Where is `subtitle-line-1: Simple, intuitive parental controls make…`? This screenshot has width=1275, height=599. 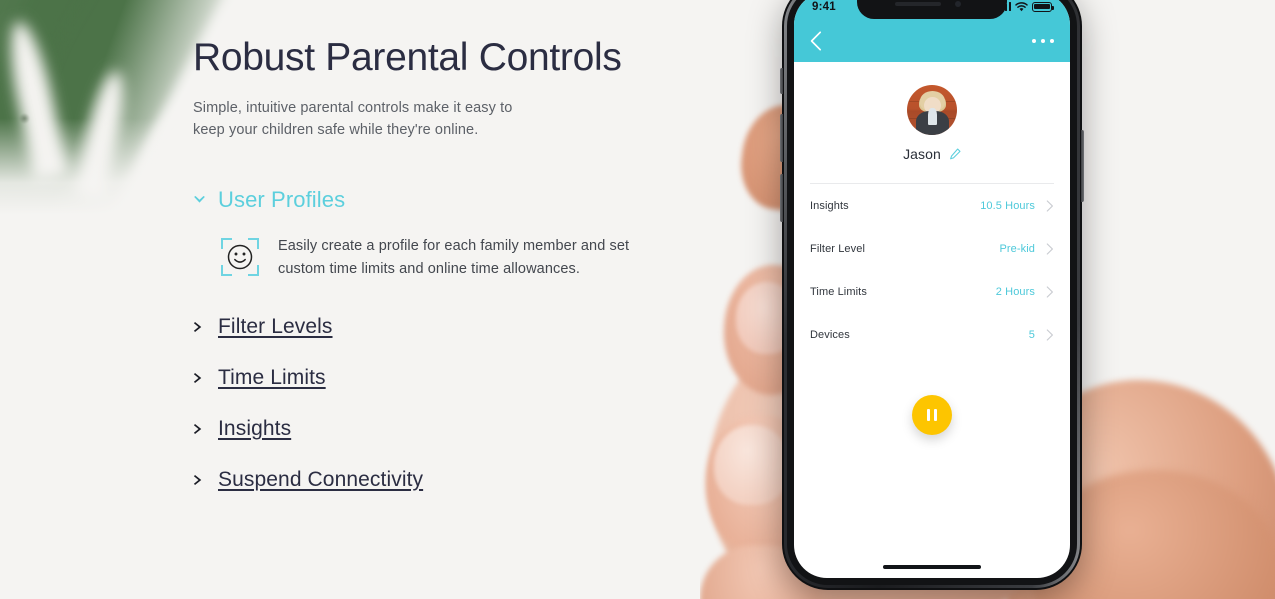 subtitle-line-1: Simple, intuitive parental controls make… is located at coordinates (353, 107).